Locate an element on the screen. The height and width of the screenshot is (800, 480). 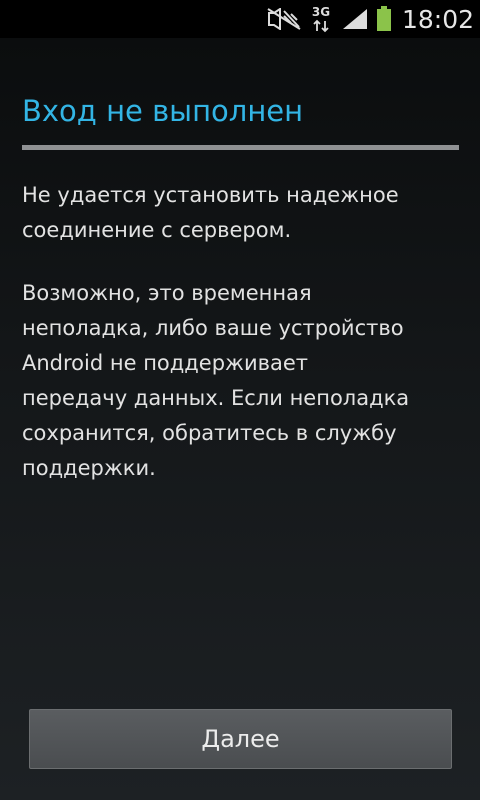
next-button: Далее is located at coordinates (240, 739).